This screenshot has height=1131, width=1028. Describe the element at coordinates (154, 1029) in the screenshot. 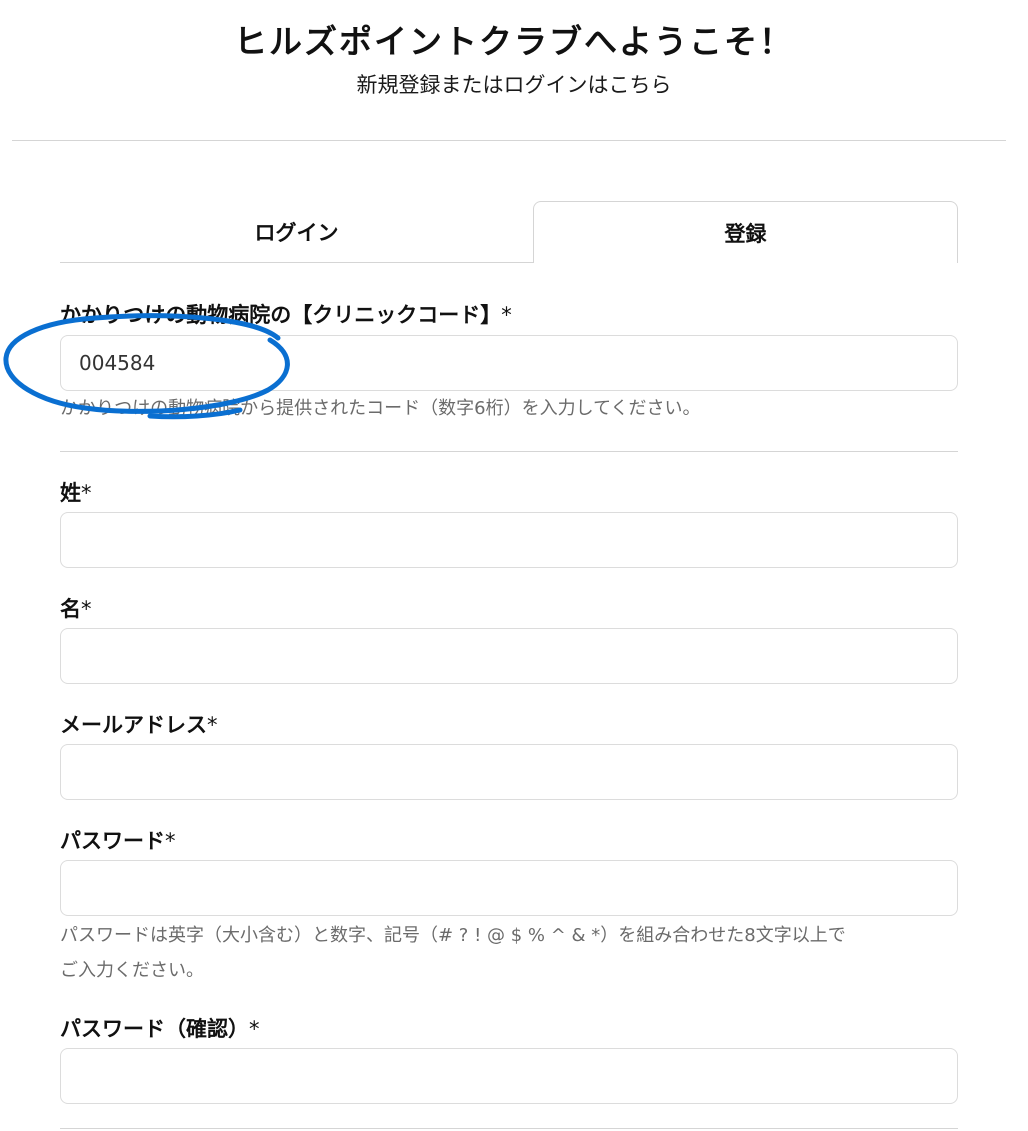

I see `password-confirm-label-text: パスワード（確認）` at that location.